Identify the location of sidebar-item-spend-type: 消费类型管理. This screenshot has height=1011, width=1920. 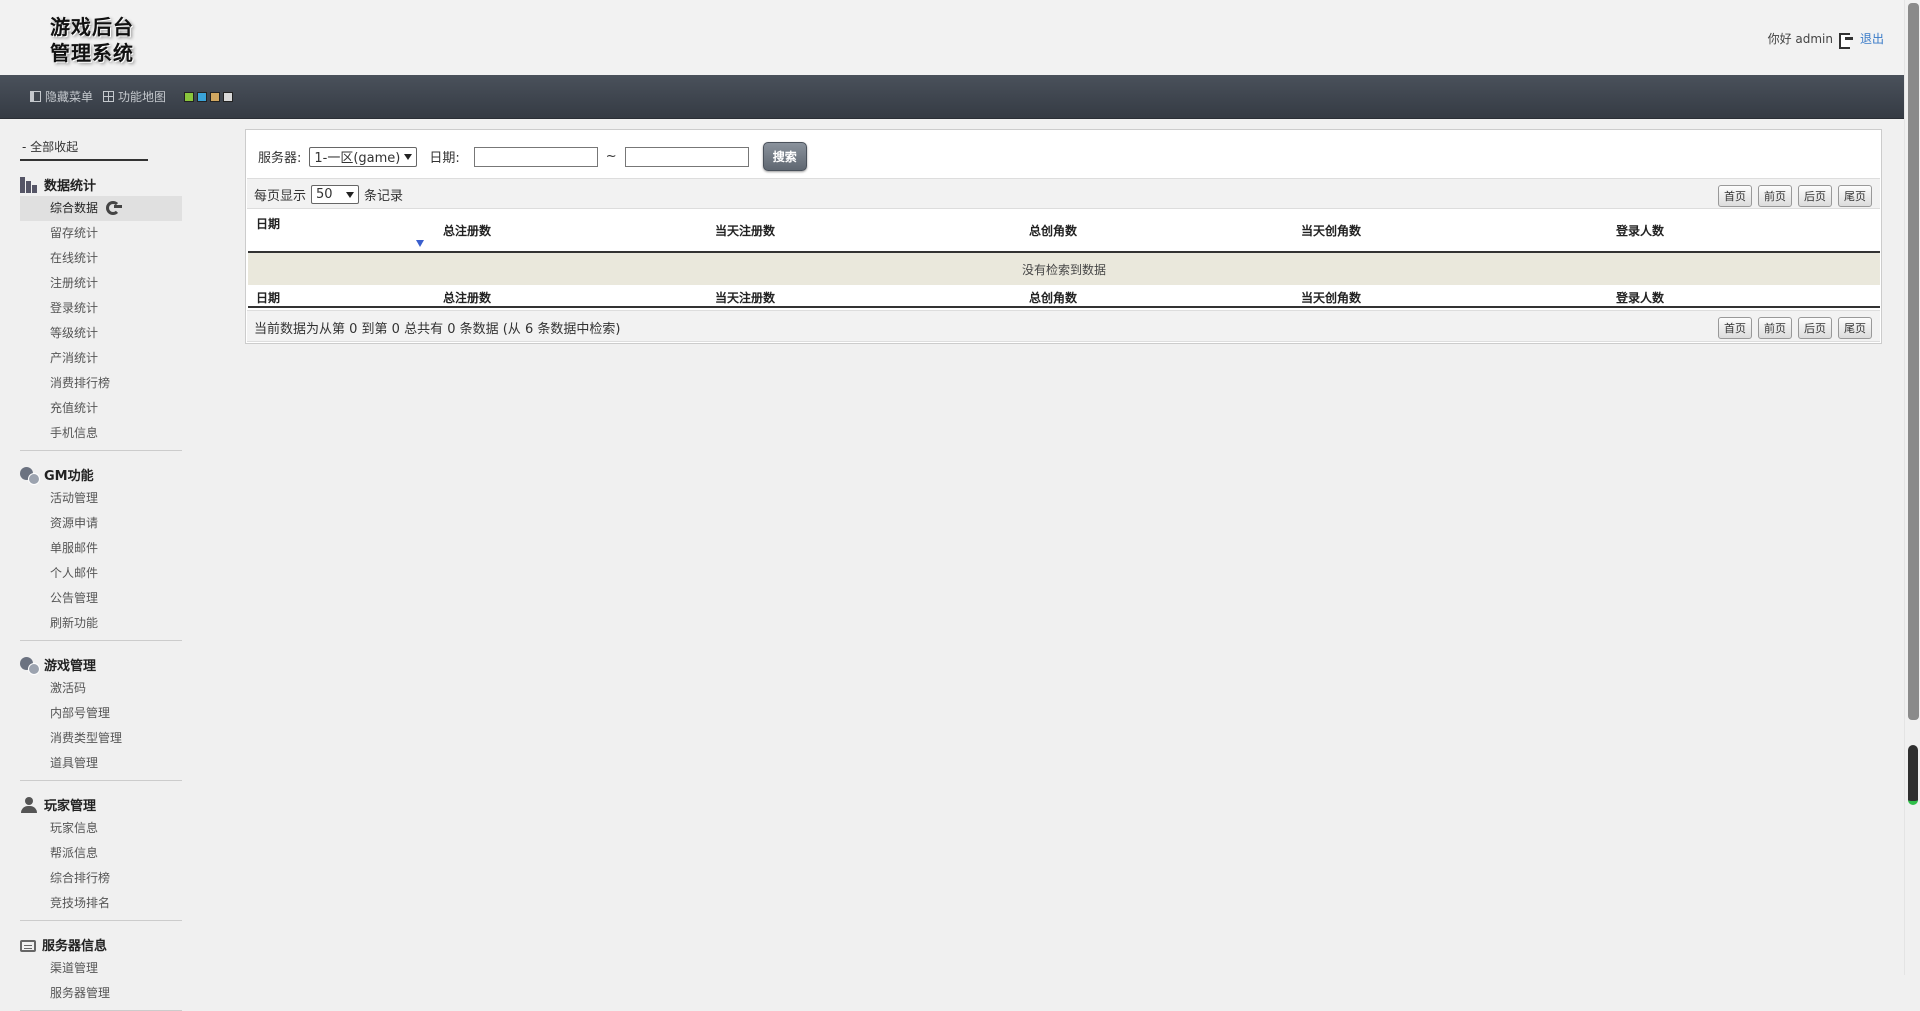
(101, 738).